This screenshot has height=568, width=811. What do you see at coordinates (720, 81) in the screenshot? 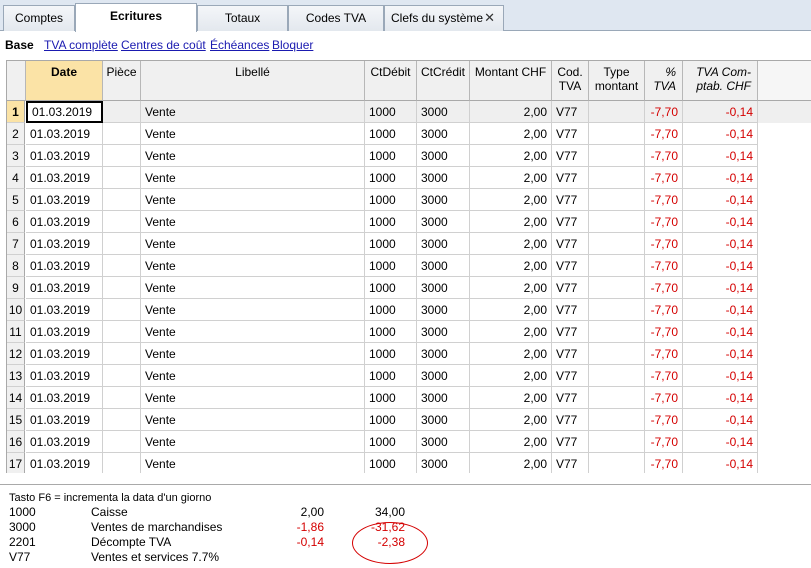
I see `header-tva-comptab: TVA Com- ptab. CHF` at bounding box center [720, 81].